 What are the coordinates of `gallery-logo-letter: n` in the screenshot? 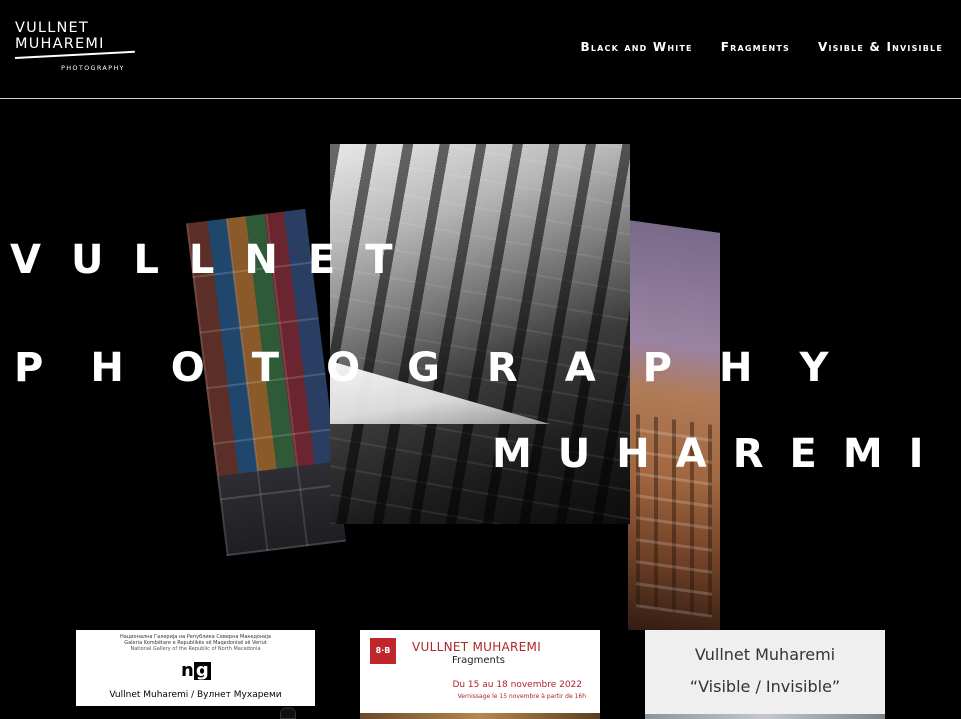 It's located at (187, 670).